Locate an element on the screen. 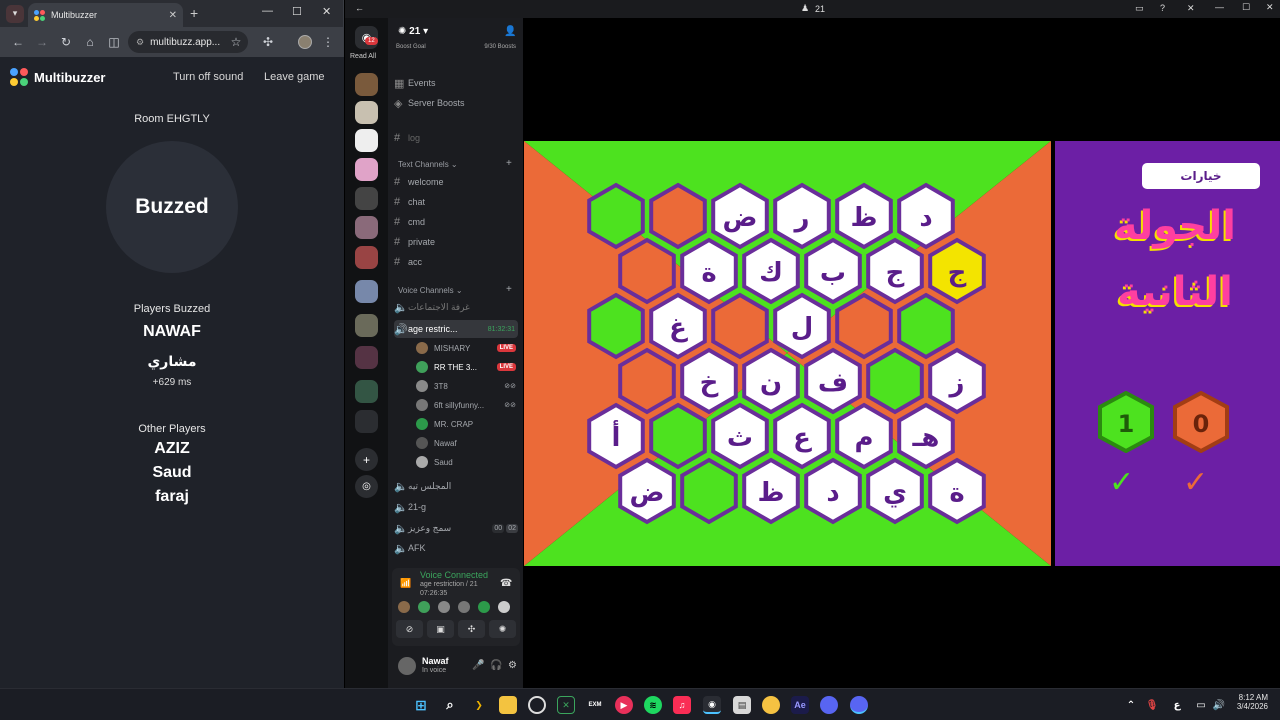 The width and height of the screenshot is (1280, 720). steam-icon is located at coordinates (537, 705).